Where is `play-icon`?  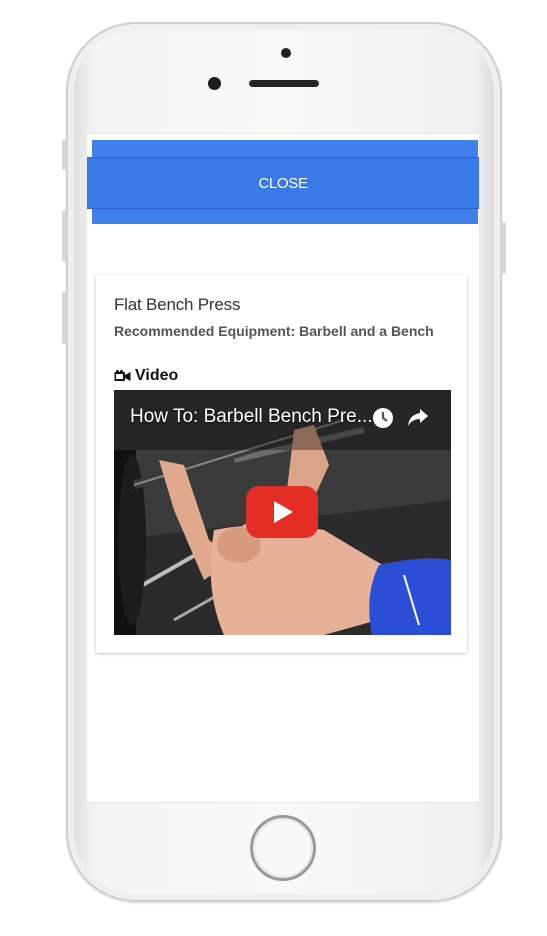
play-icon is located at coordinates (282, 512).